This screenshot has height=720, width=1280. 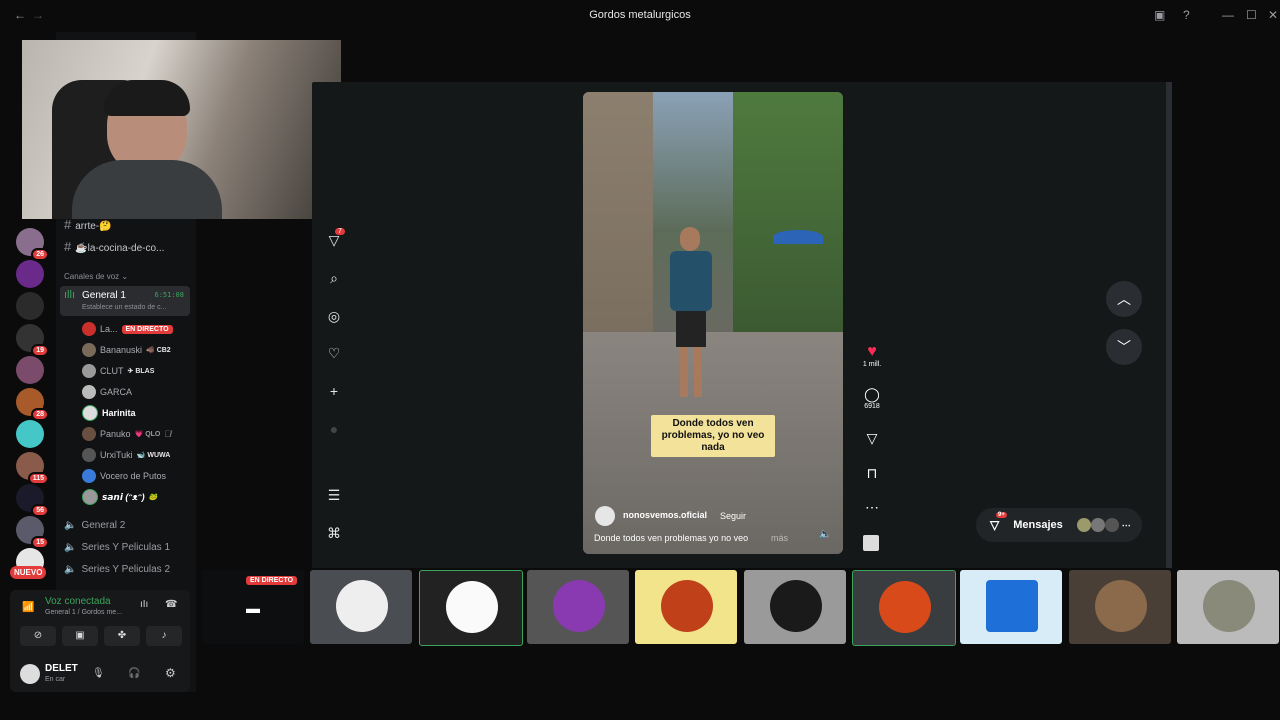 I want to click on member-tag: 🐋 WUWA, so click(x=153, y=455).